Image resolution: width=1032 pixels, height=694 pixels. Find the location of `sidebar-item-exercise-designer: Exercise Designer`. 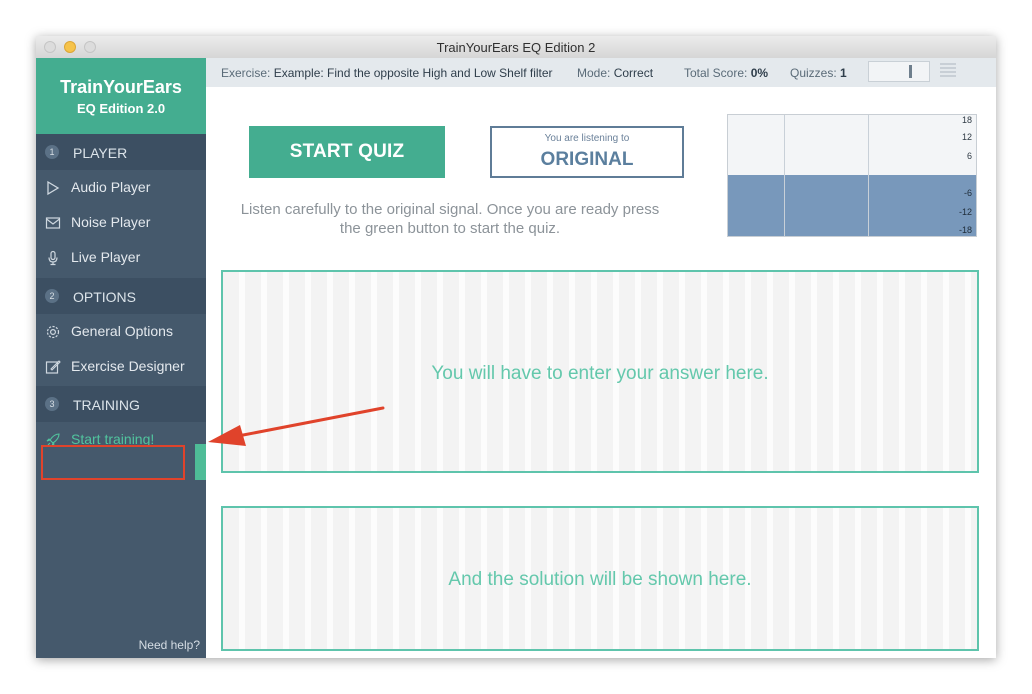

sidebar-item-exercise-designer: Exercise Designer is located at coordinates (121, 366).